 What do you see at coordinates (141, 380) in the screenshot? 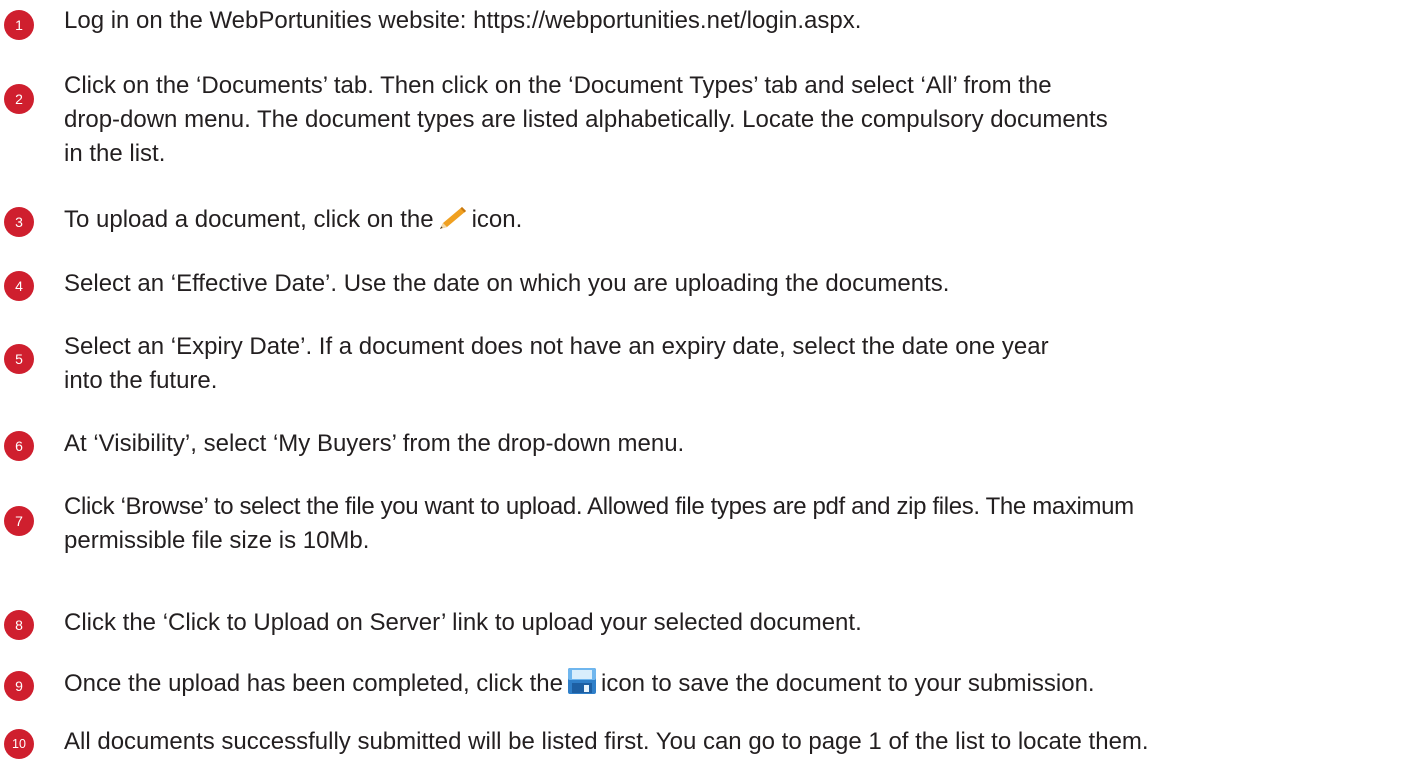
I see `step-line: into the future.` at bounding box center [141, 380].